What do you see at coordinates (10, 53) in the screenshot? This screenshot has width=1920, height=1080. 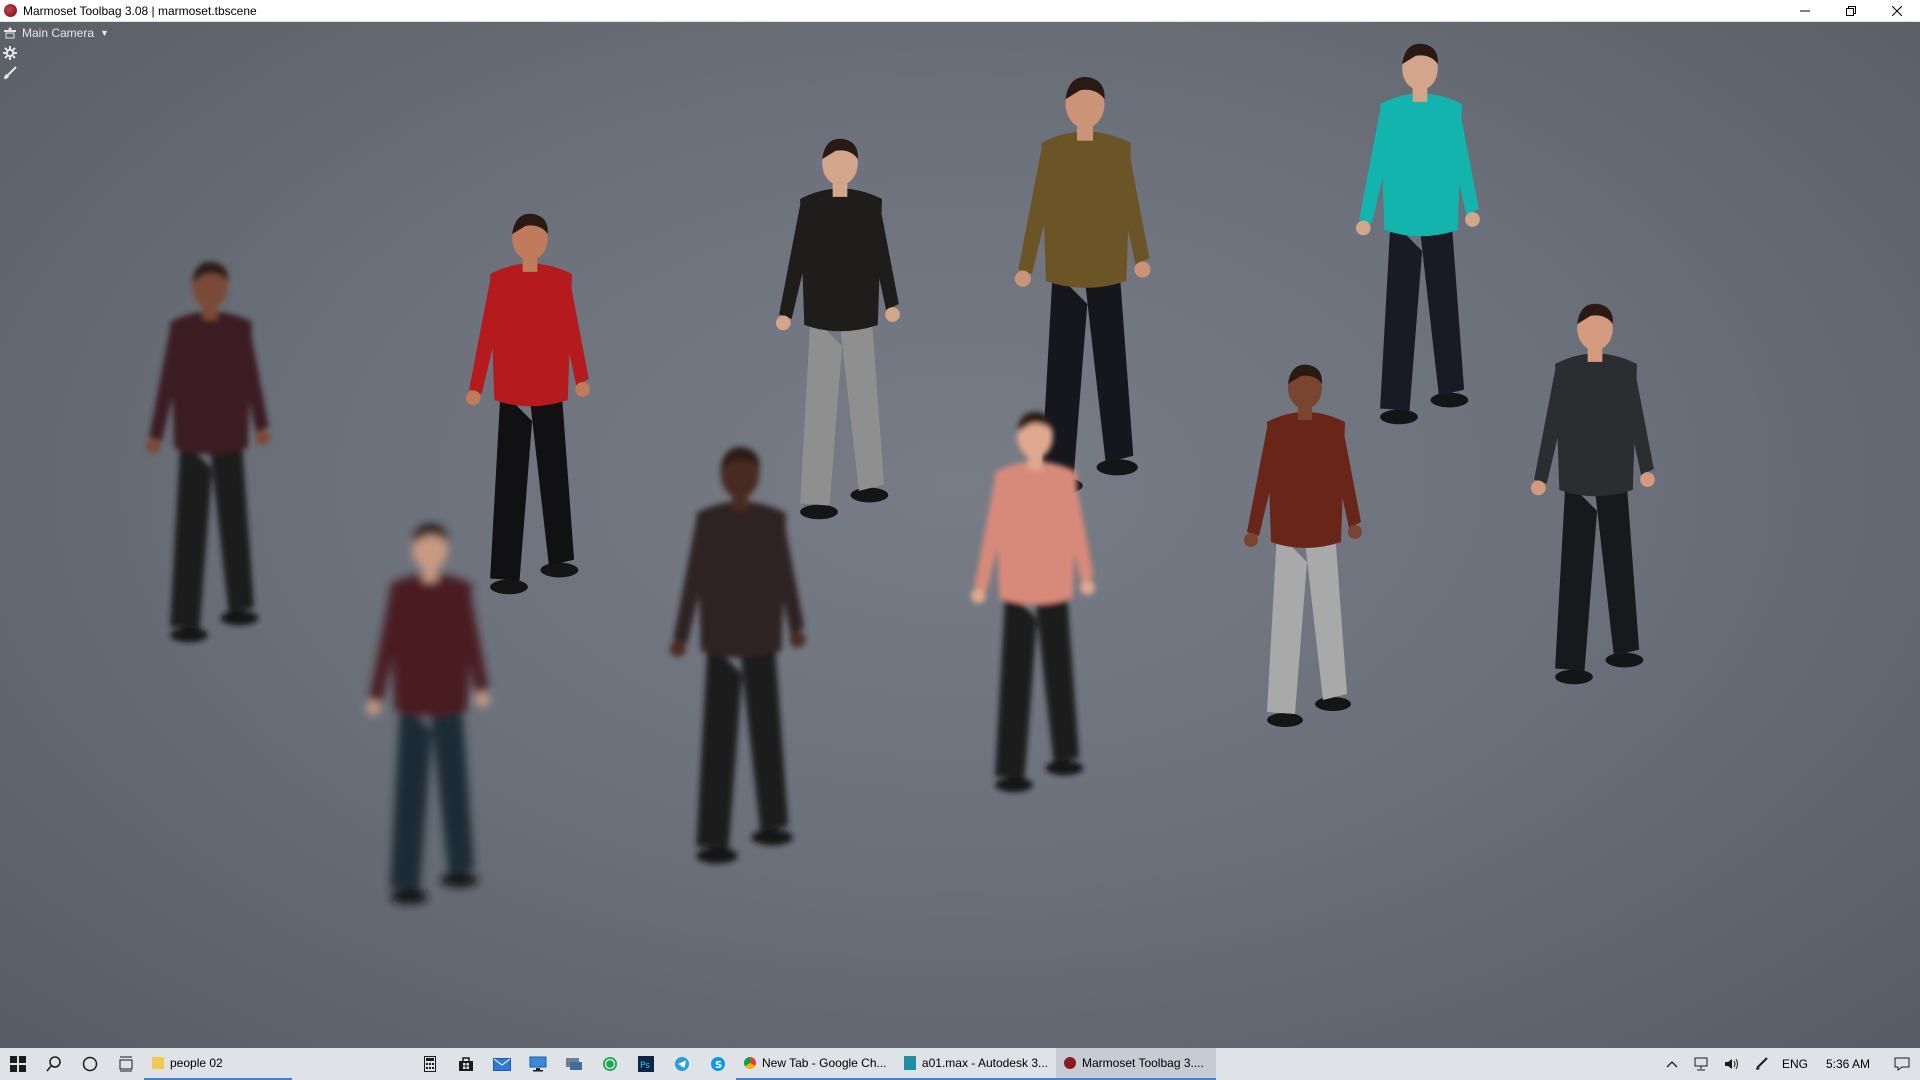 I see `gear-icon` at bounding box center [10, 53].